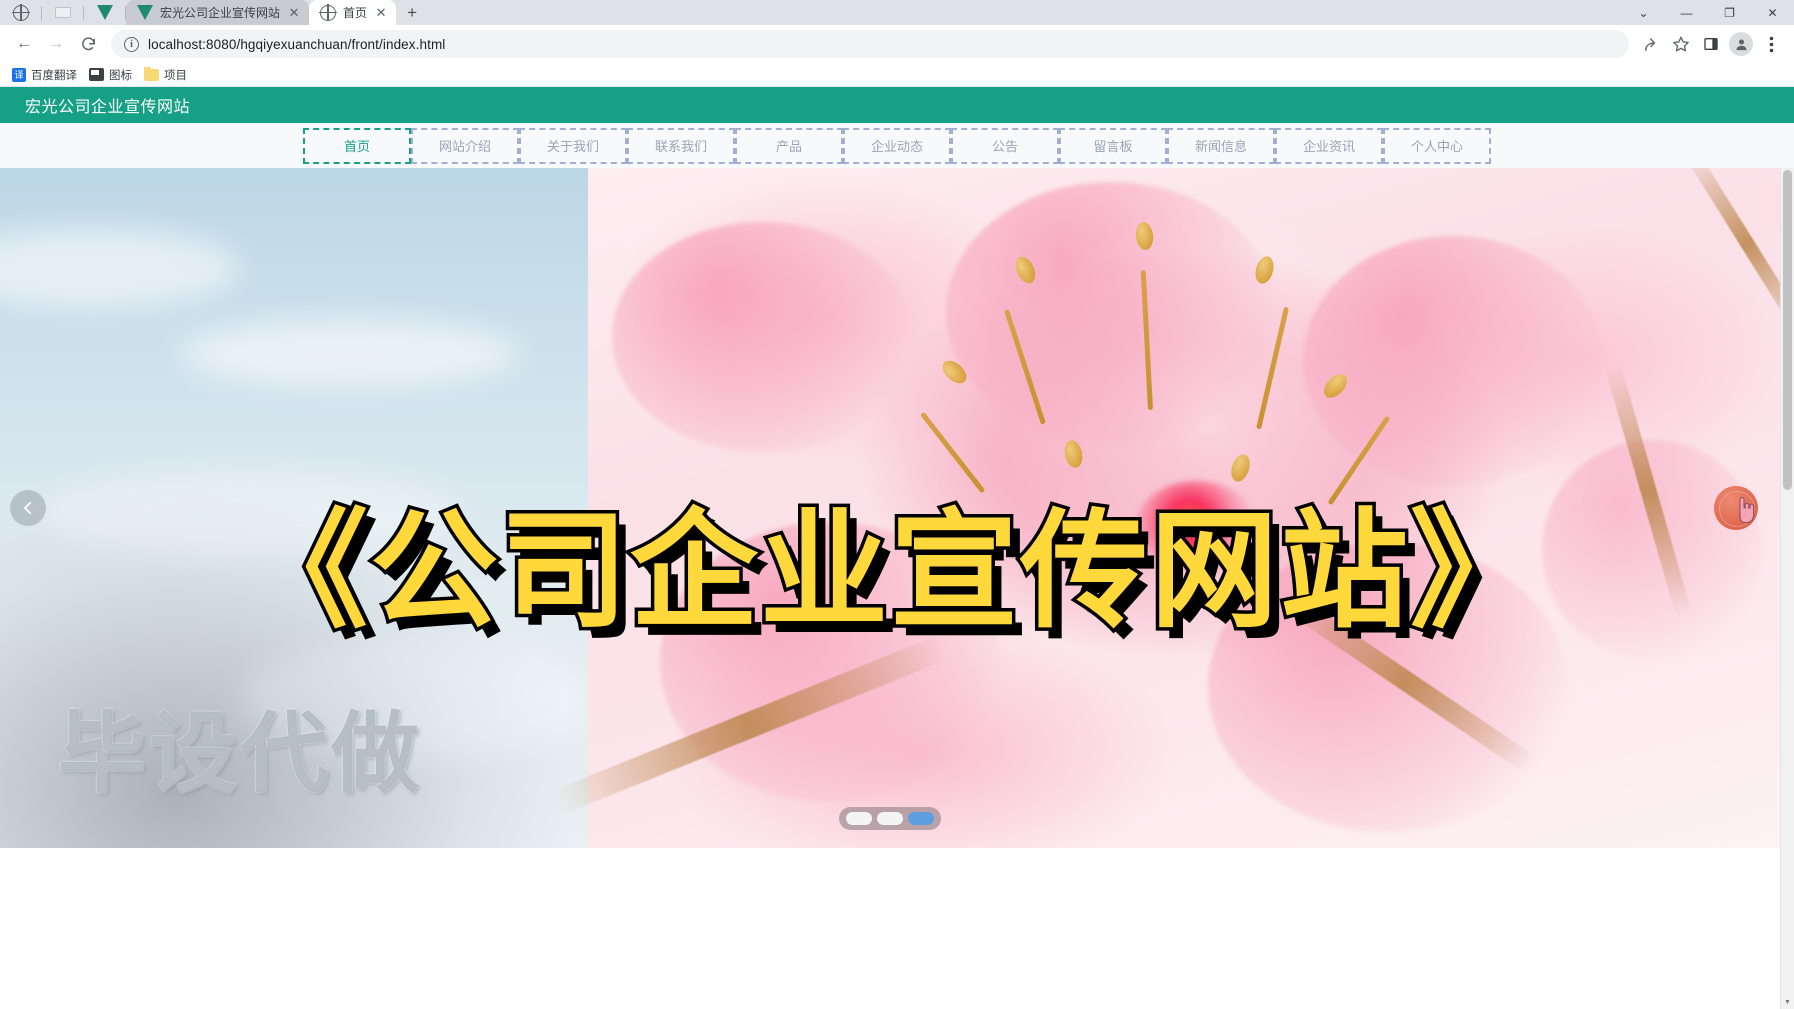  I want to click on site-header: 宏光公司企业宣传网站, so click(897, 105).